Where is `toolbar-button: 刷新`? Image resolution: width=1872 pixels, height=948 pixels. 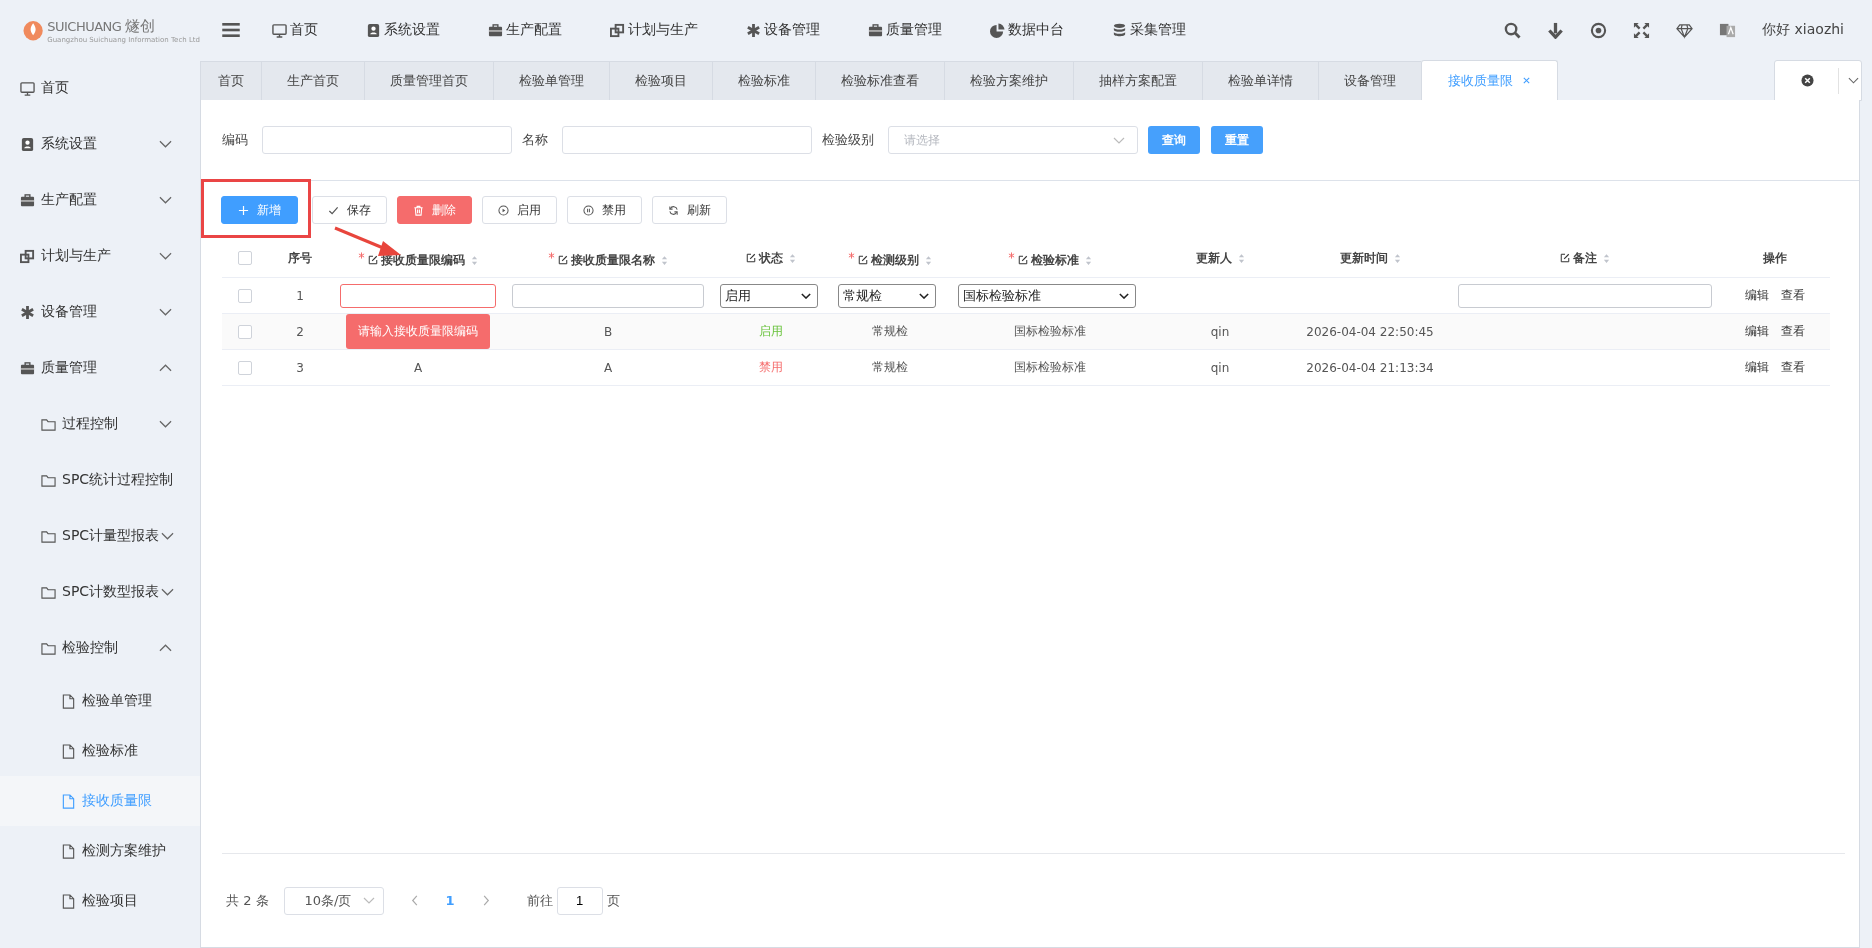 toolbar-button: 刷新 is located at coordinates (689, 210).